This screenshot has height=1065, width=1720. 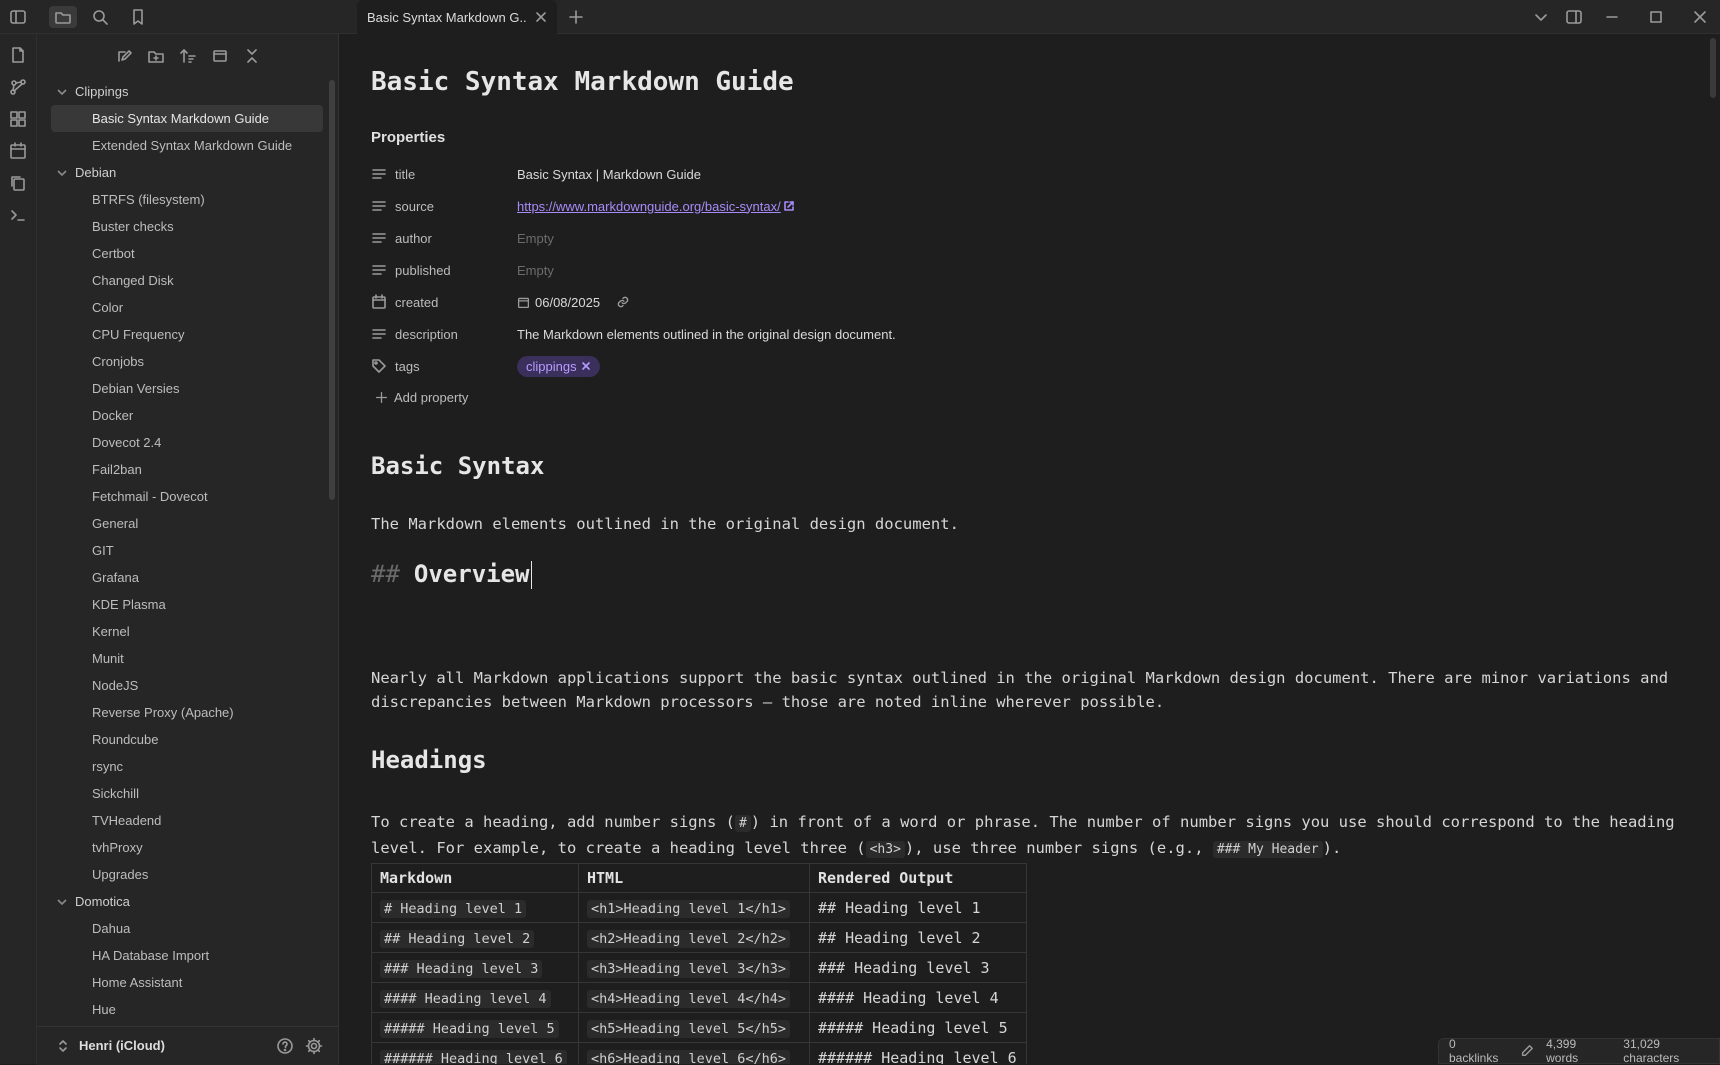 I want to click on tag-pill: clippings, so click(x=558, y=366).